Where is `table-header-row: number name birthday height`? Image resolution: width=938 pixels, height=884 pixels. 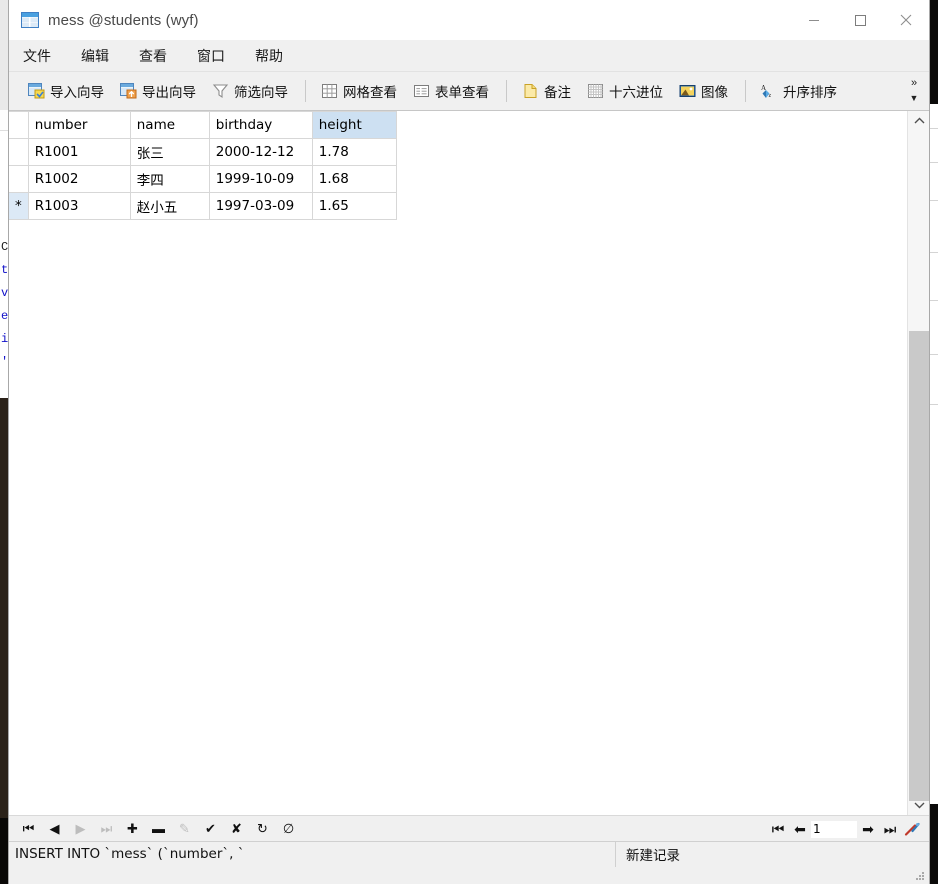
table-header-row: number name birthday height is located at coordinates (203, 125).